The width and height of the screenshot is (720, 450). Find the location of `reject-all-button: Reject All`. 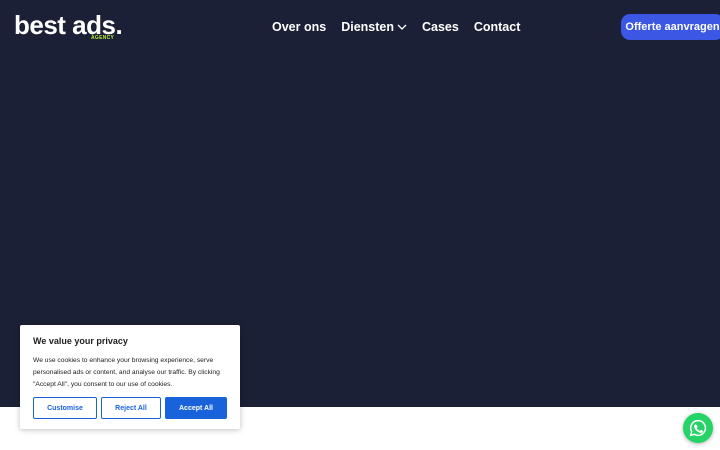

reject-all-button: Reject All is located at coordinates (131, 408).